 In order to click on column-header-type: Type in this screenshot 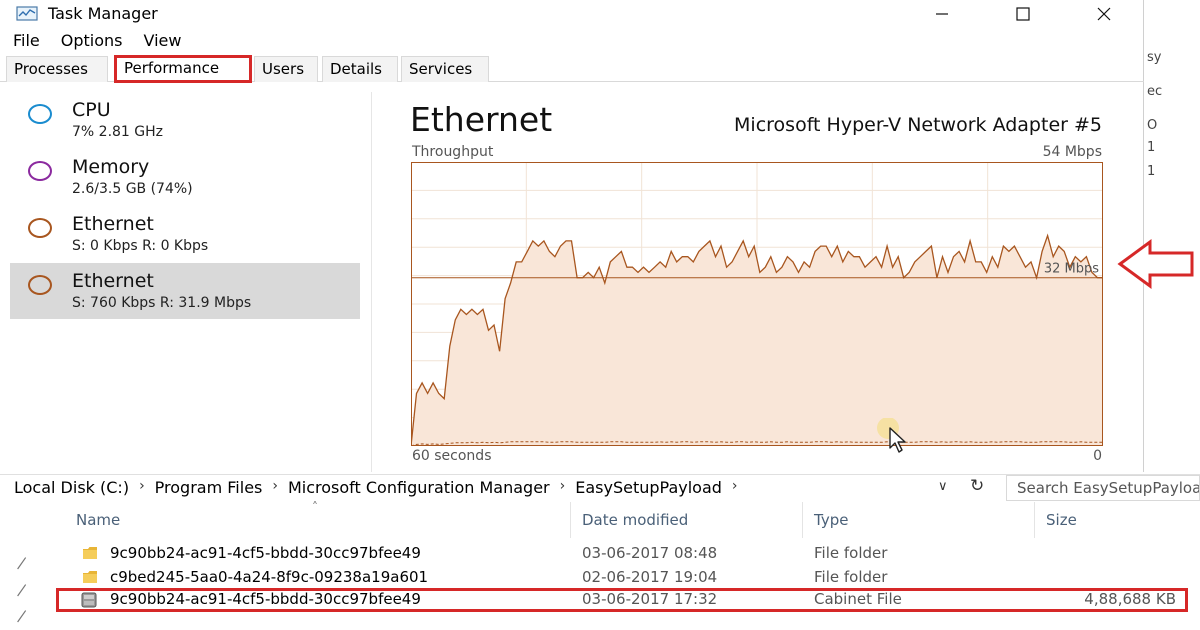, I will do `click(831, 520)`.